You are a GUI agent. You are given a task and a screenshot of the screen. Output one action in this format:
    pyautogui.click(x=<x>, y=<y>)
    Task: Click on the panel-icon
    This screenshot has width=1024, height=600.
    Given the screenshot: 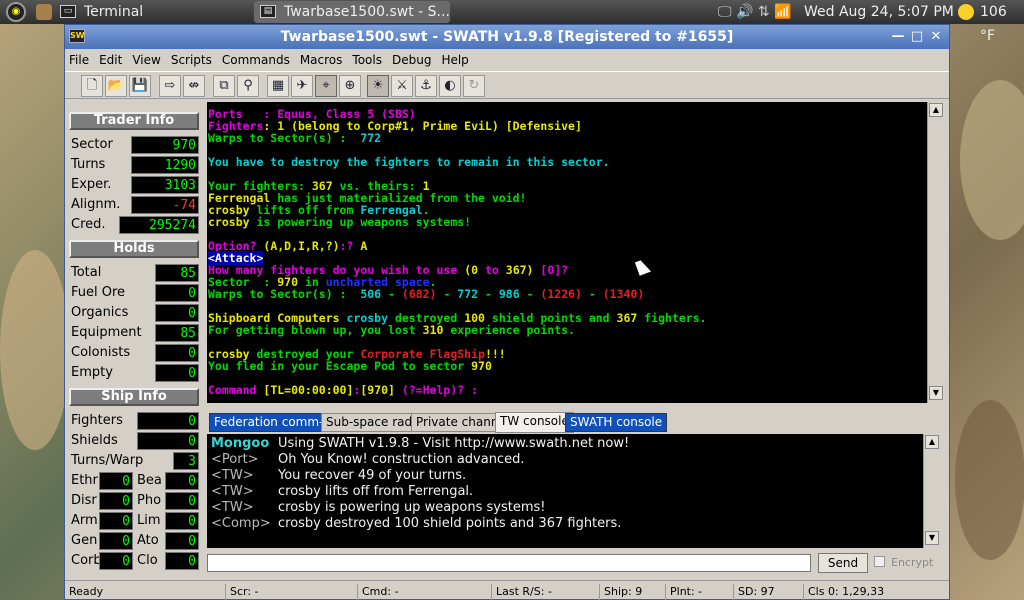 What is the action you would take?
    pyautogui.click(x=44, y=12)
    